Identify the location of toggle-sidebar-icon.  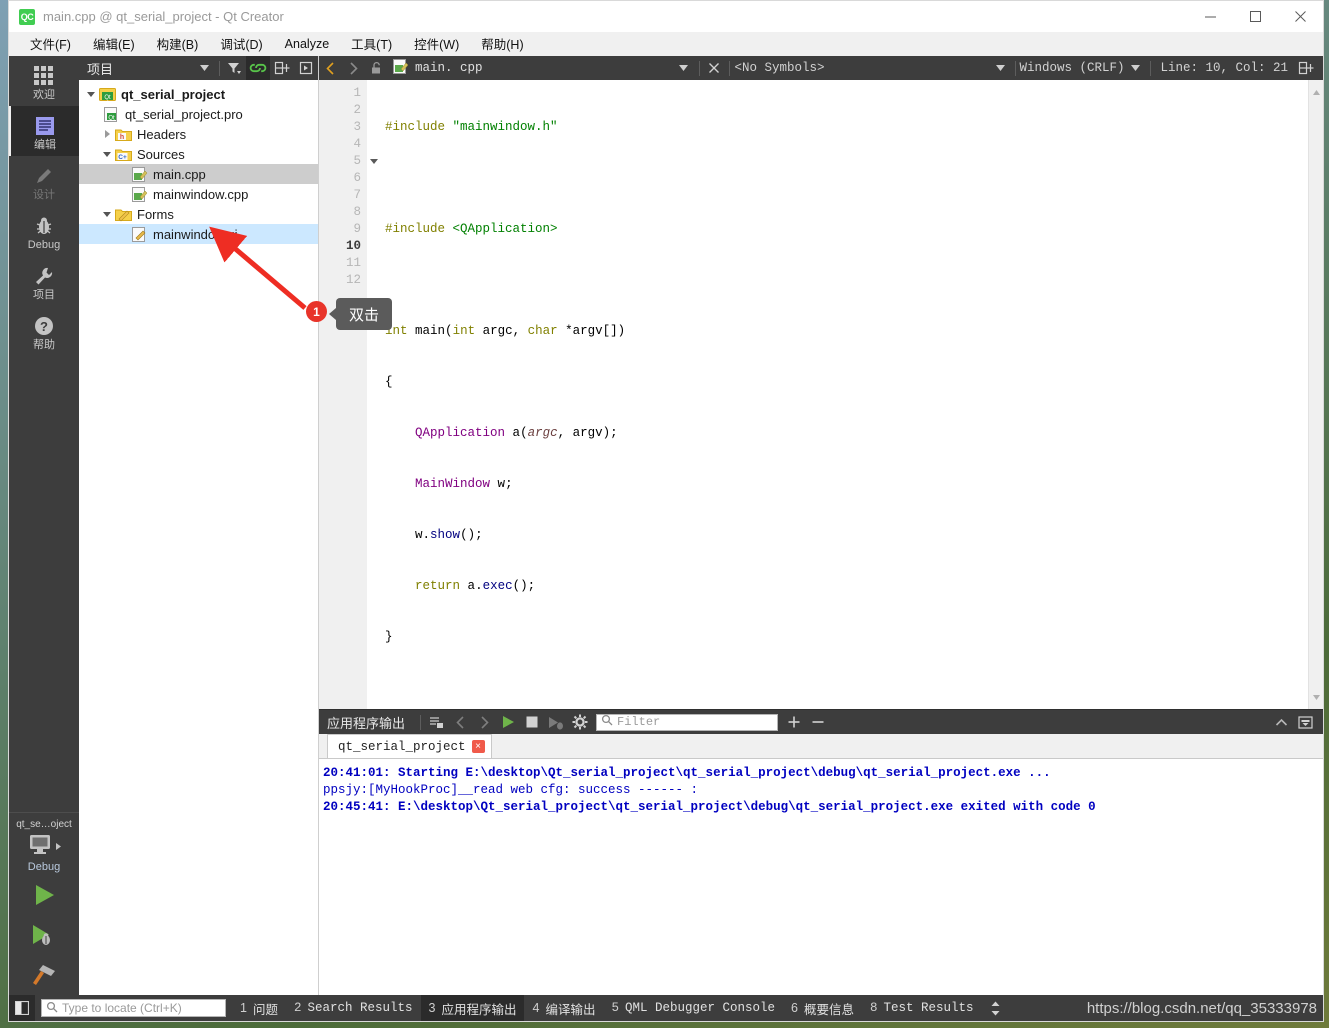
(22, 1008).